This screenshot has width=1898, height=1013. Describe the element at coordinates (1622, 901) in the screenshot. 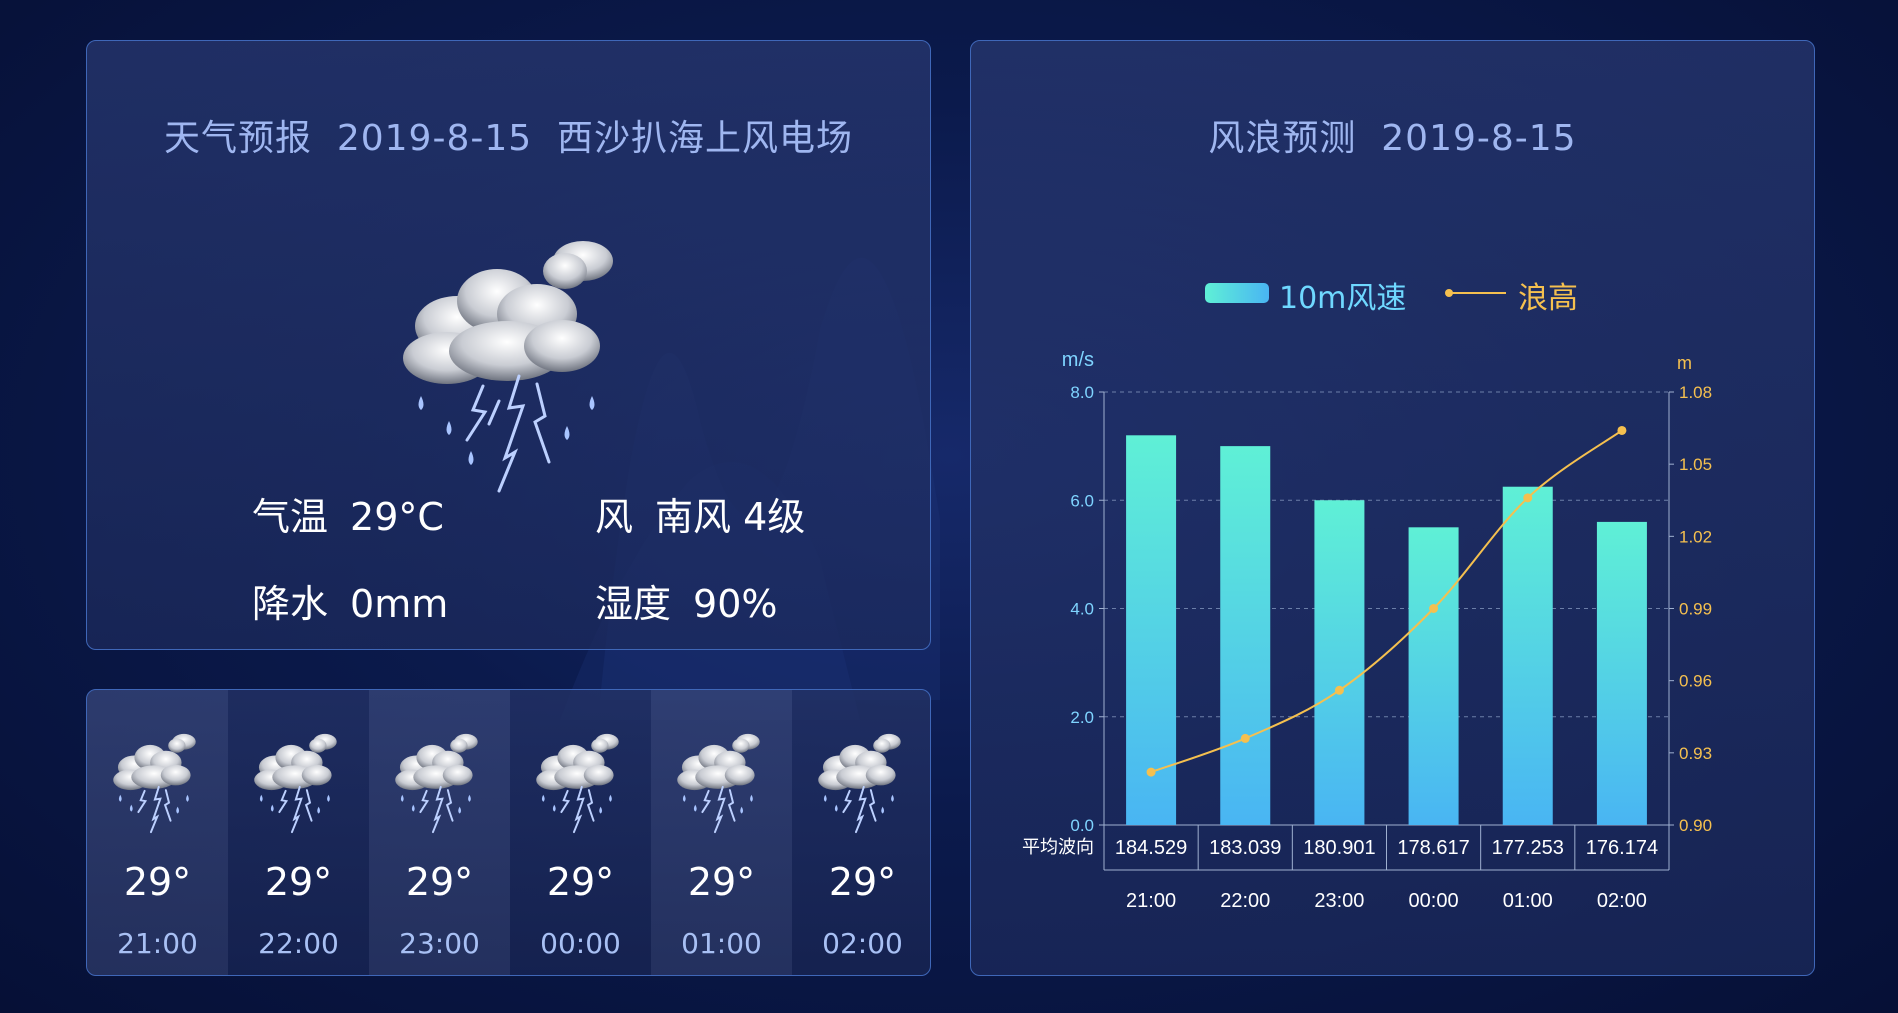

I see `x-tick-label: 02:00` at that location.